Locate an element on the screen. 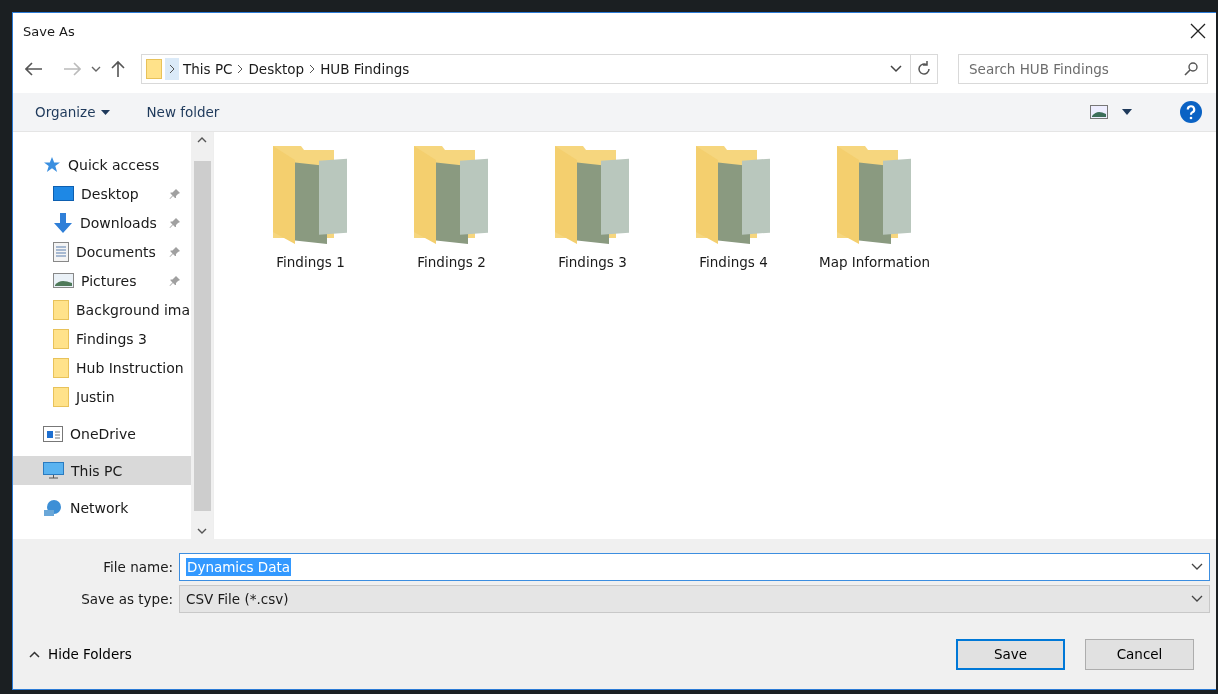 The image size is (1218, 694). file-name-label: File name: is located at coordinates (138, 566).